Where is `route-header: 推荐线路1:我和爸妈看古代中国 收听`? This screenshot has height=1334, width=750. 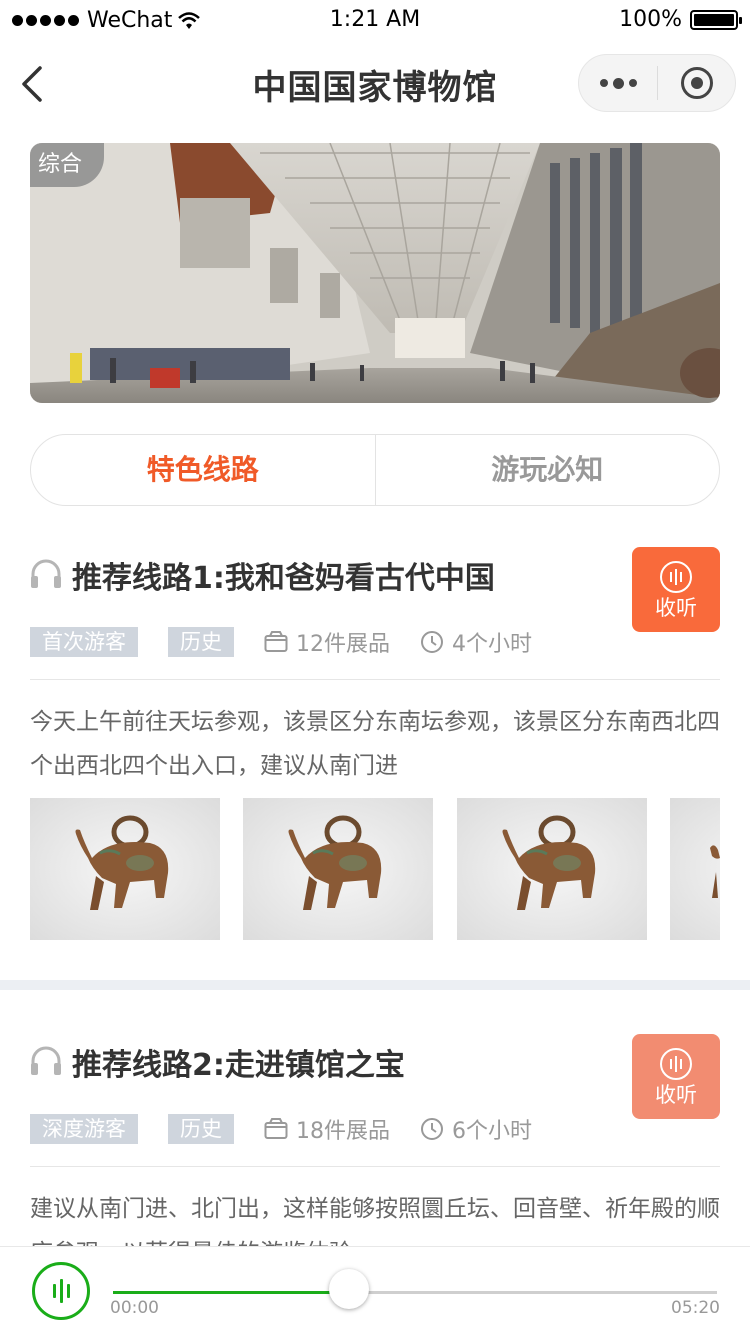 route-header: 推荐线路1:我和爸妈看古代中国 收听 is located at coordinates (375, 589).